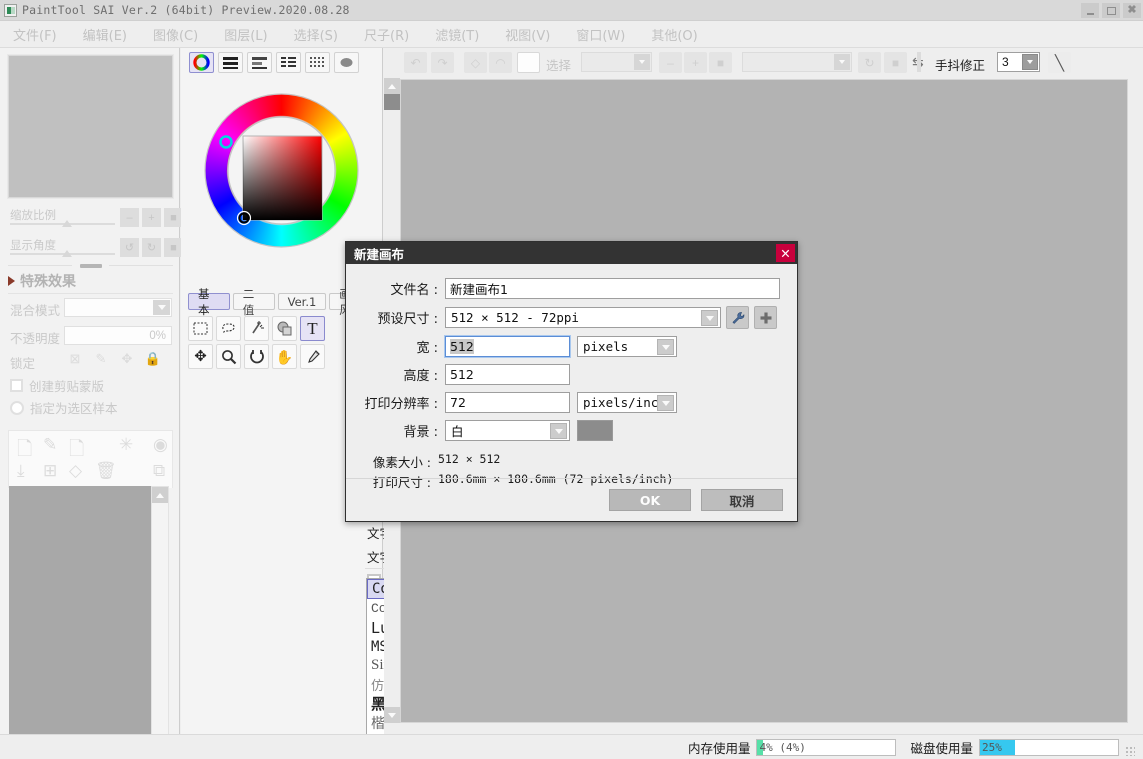  I want to click on menu-window: 窗口(W), so click(600, 34).